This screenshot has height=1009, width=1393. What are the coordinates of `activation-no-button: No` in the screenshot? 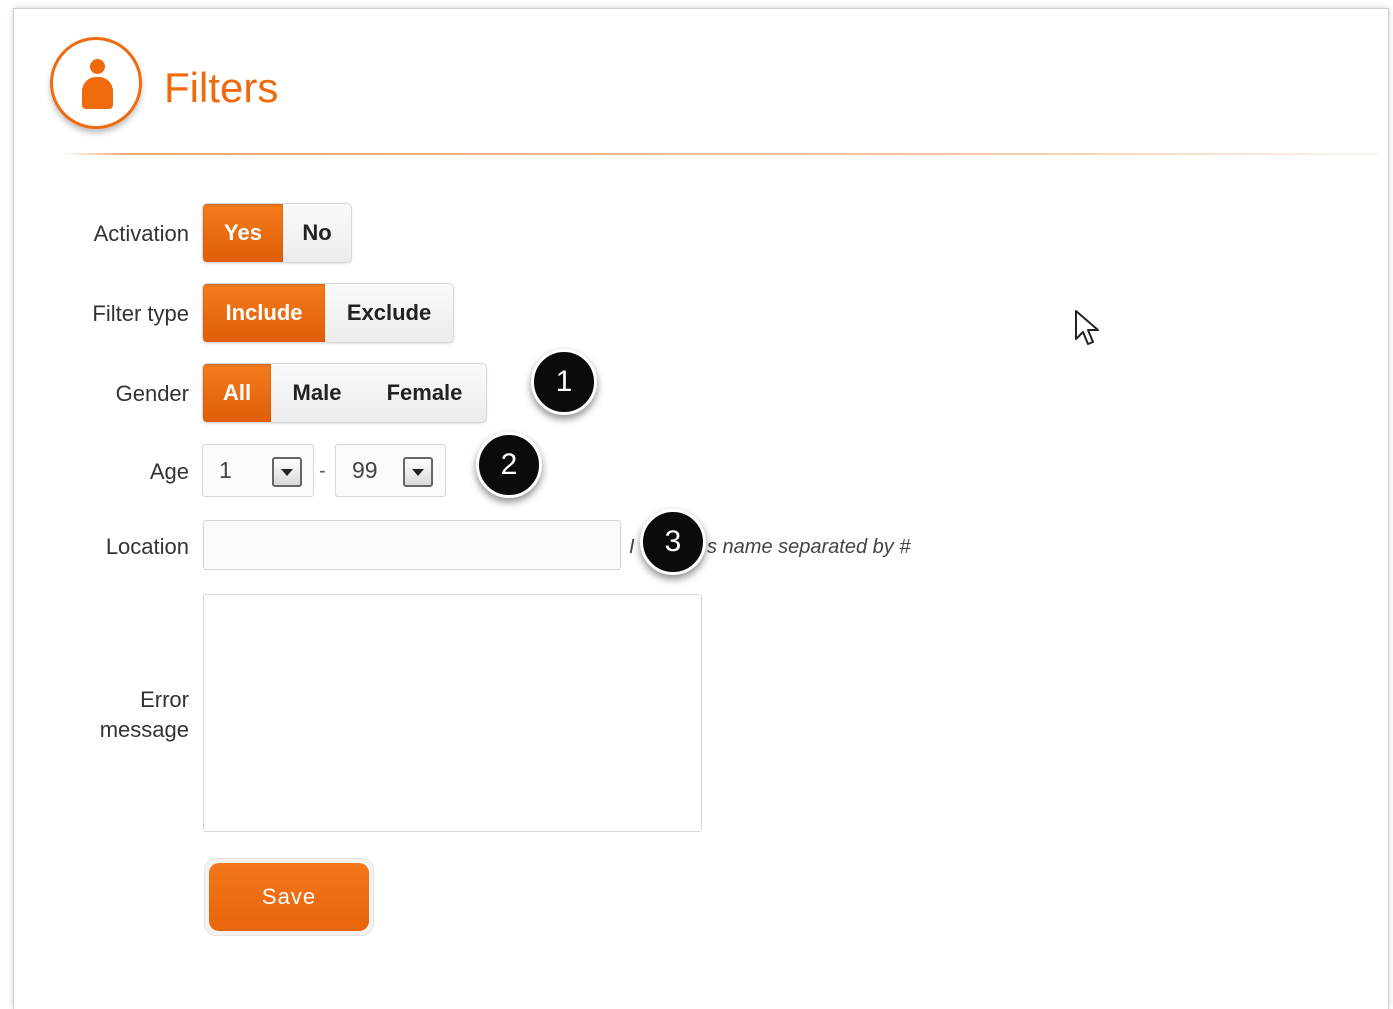 It's located at (317, 233).